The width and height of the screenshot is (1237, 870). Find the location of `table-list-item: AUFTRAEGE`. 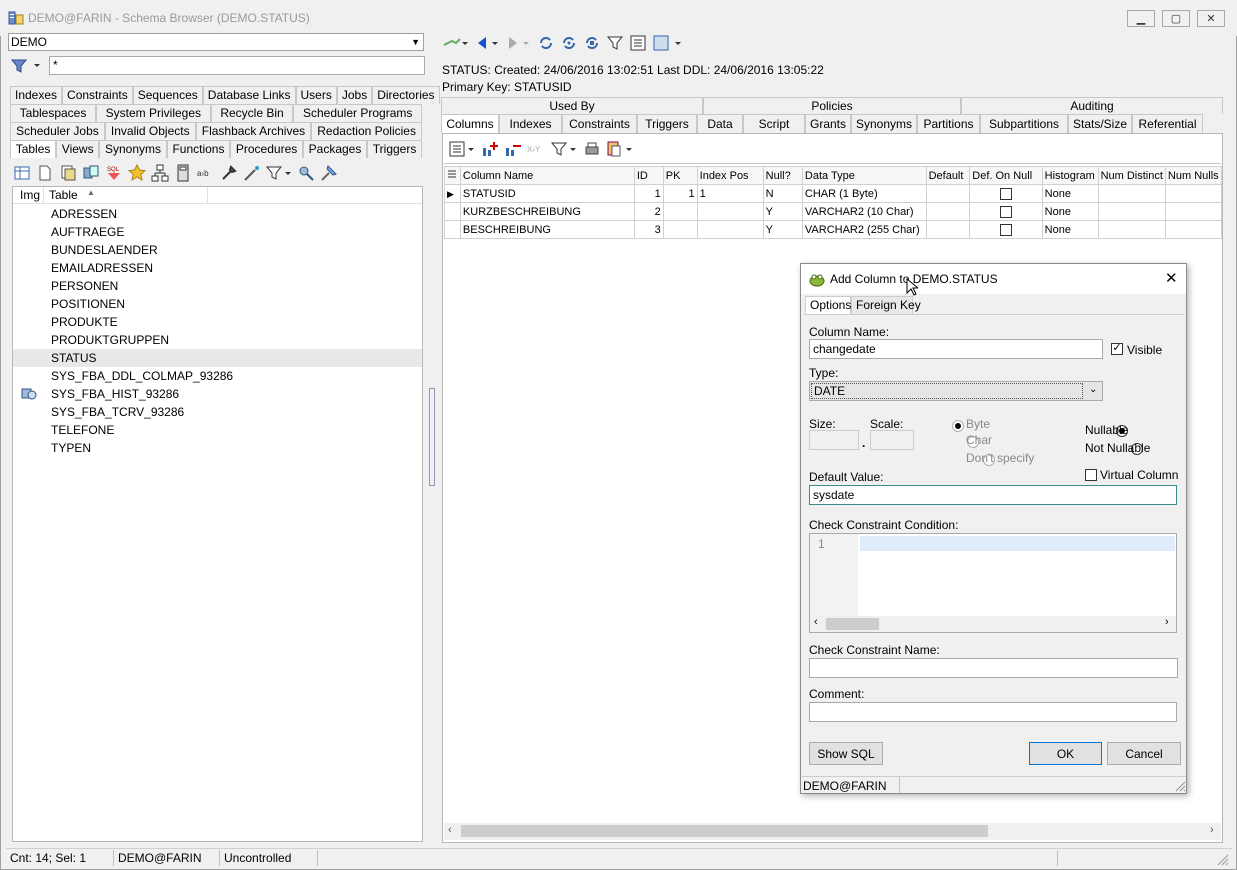

table-list-item: AUFTRAEGE is located at coordinates (217, 232).